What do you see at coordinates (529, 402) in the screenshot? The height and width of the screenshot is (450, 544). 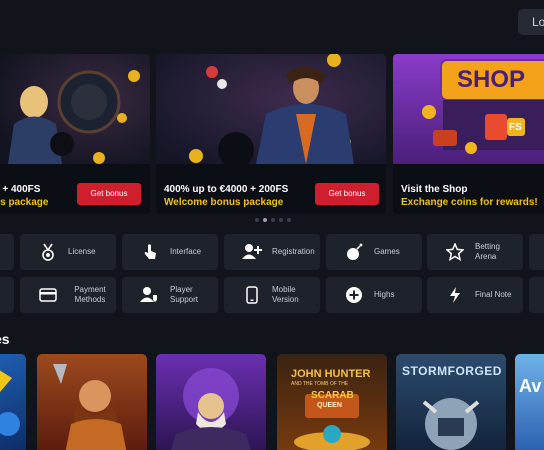 I see `game-tile-6: Av` at bounding box center [529, 402].